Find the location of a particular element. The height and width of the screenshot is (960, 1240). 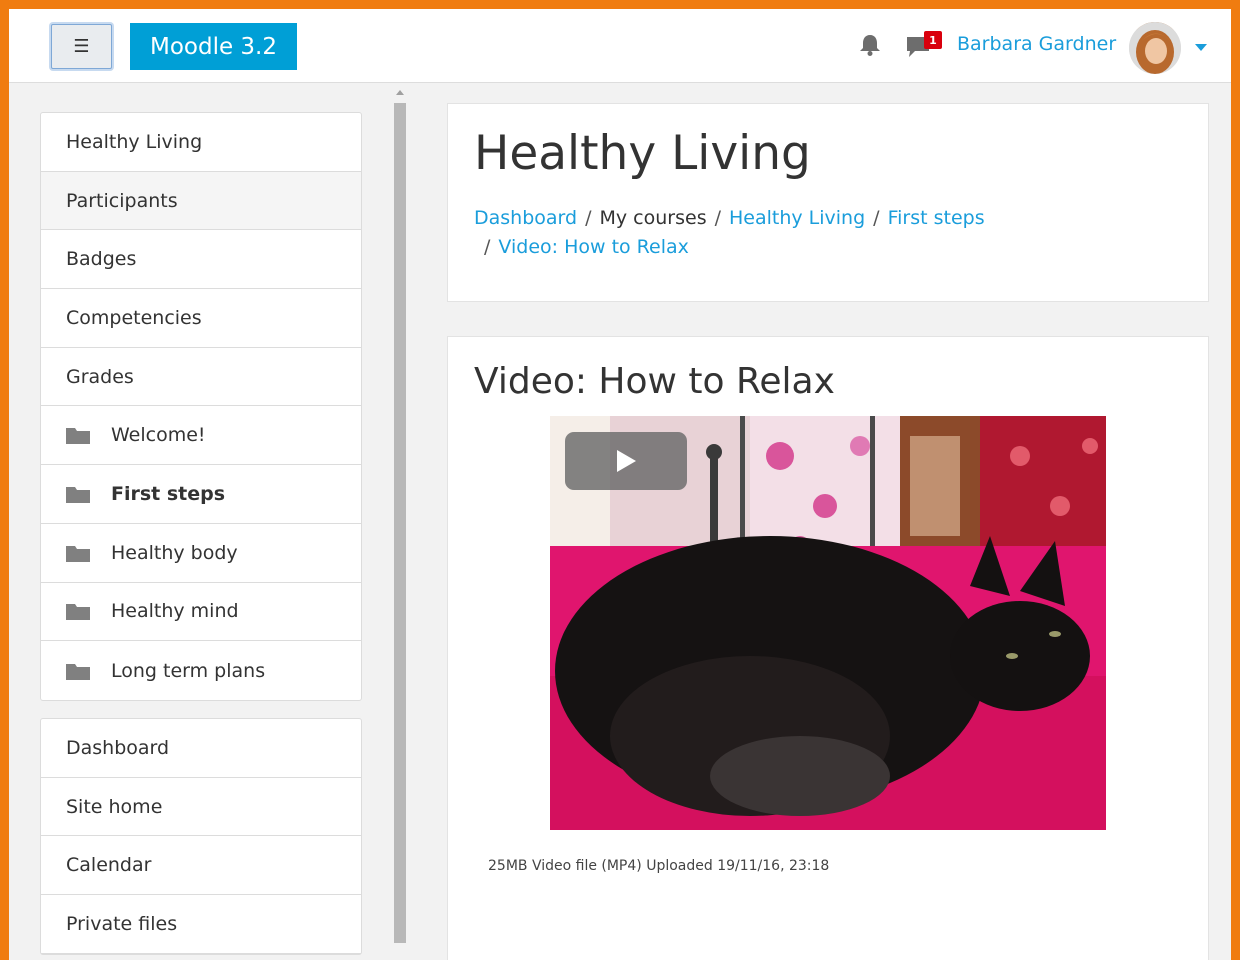

nav-item-healthy-mind: Healthy mind is located at coordinates (201, 612).